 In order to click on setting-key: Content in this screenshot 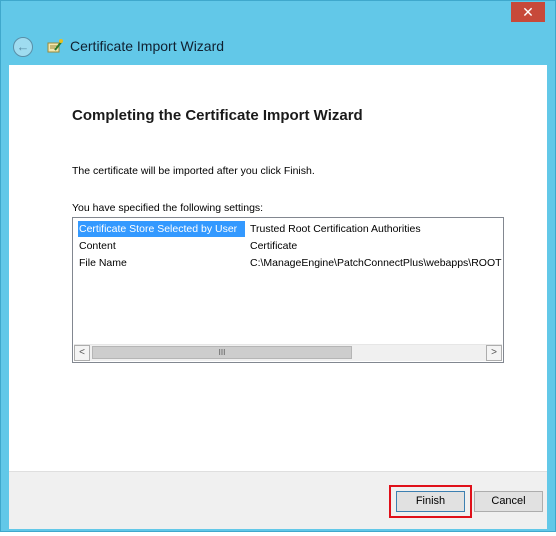, I will do `click(97, 246)`.